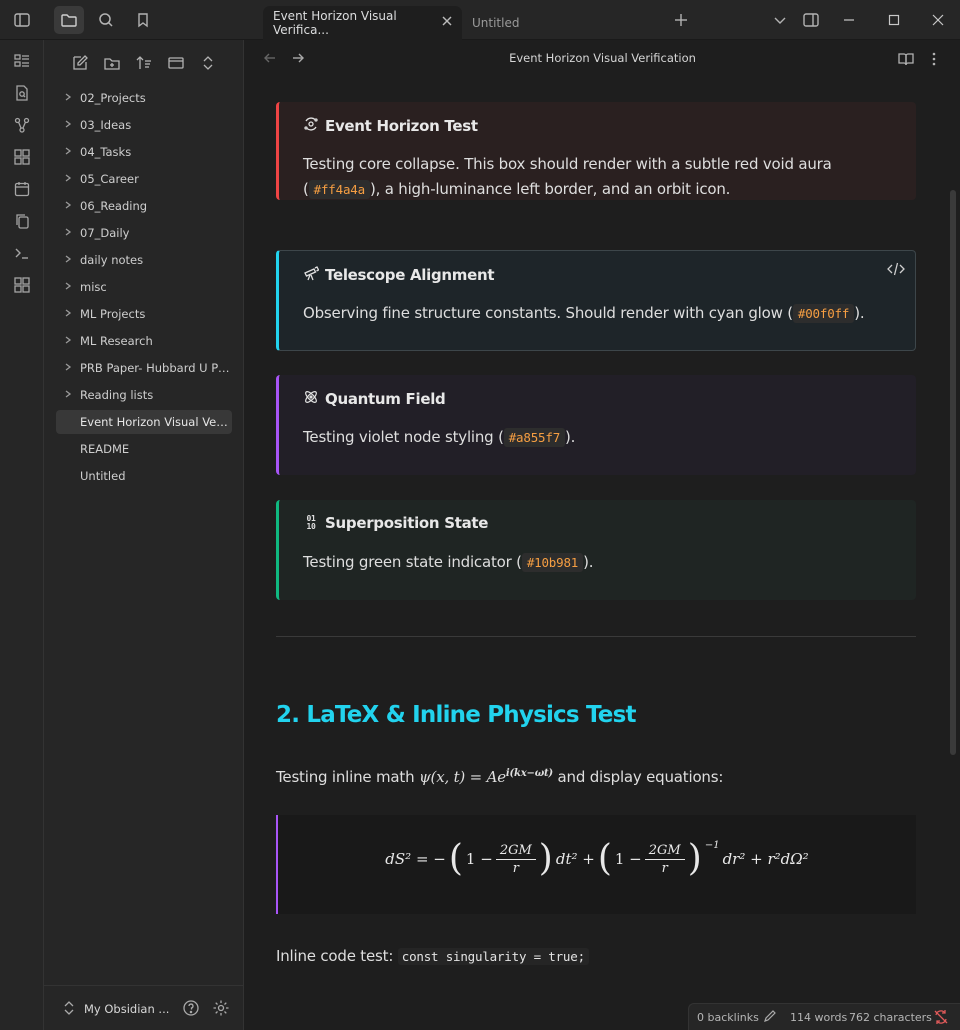 Image resolution: width=960 pixels, height=1030 pixels. I want to click on layout-grid-icon, so click(22, 285).